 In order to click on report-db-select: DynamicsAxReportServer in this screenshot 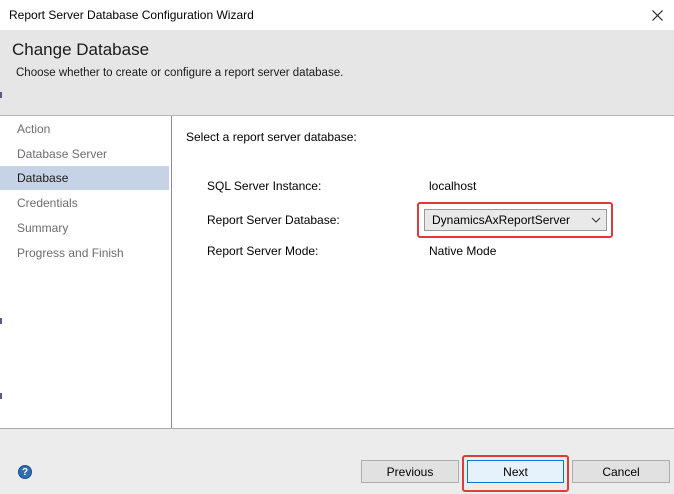, I will do `click(515, 220)`.